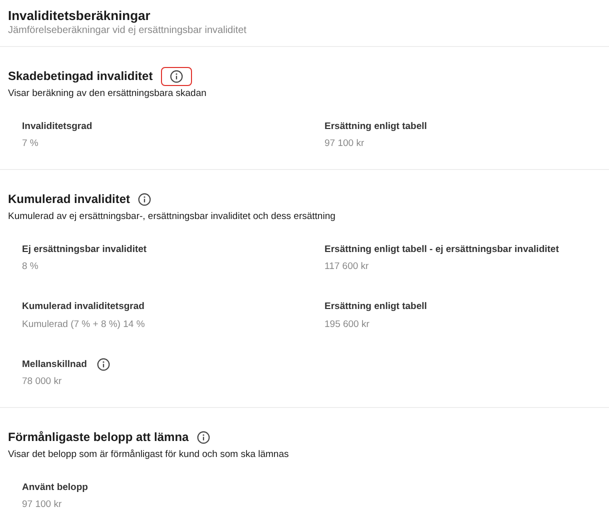  Describe the element at coordinates (69, 199) in the screenshot. I see `section-title: Kumulerad invaliditet` at that location.